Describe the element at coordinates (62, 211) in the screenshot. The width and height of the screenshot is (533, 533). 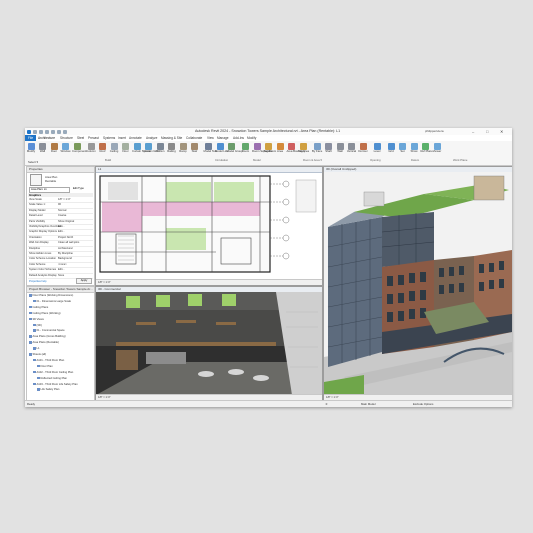
I see `property-value: Normal` at that location.